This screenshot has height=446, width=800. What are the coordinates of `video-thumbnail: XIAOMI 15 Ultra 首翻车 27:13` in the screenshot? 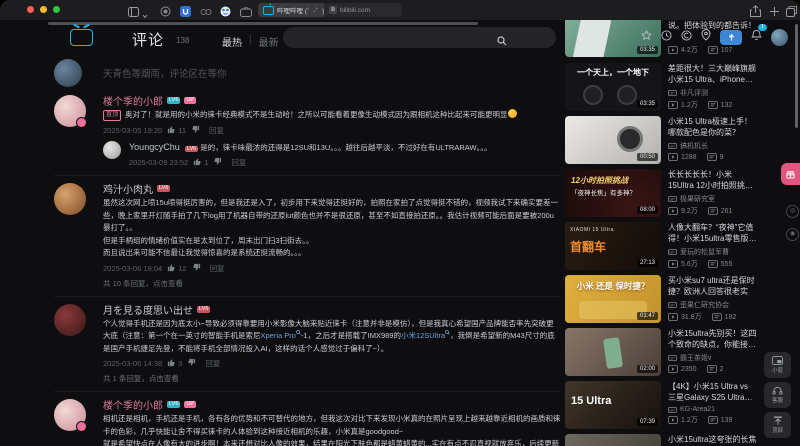 It's located at (613, 246).